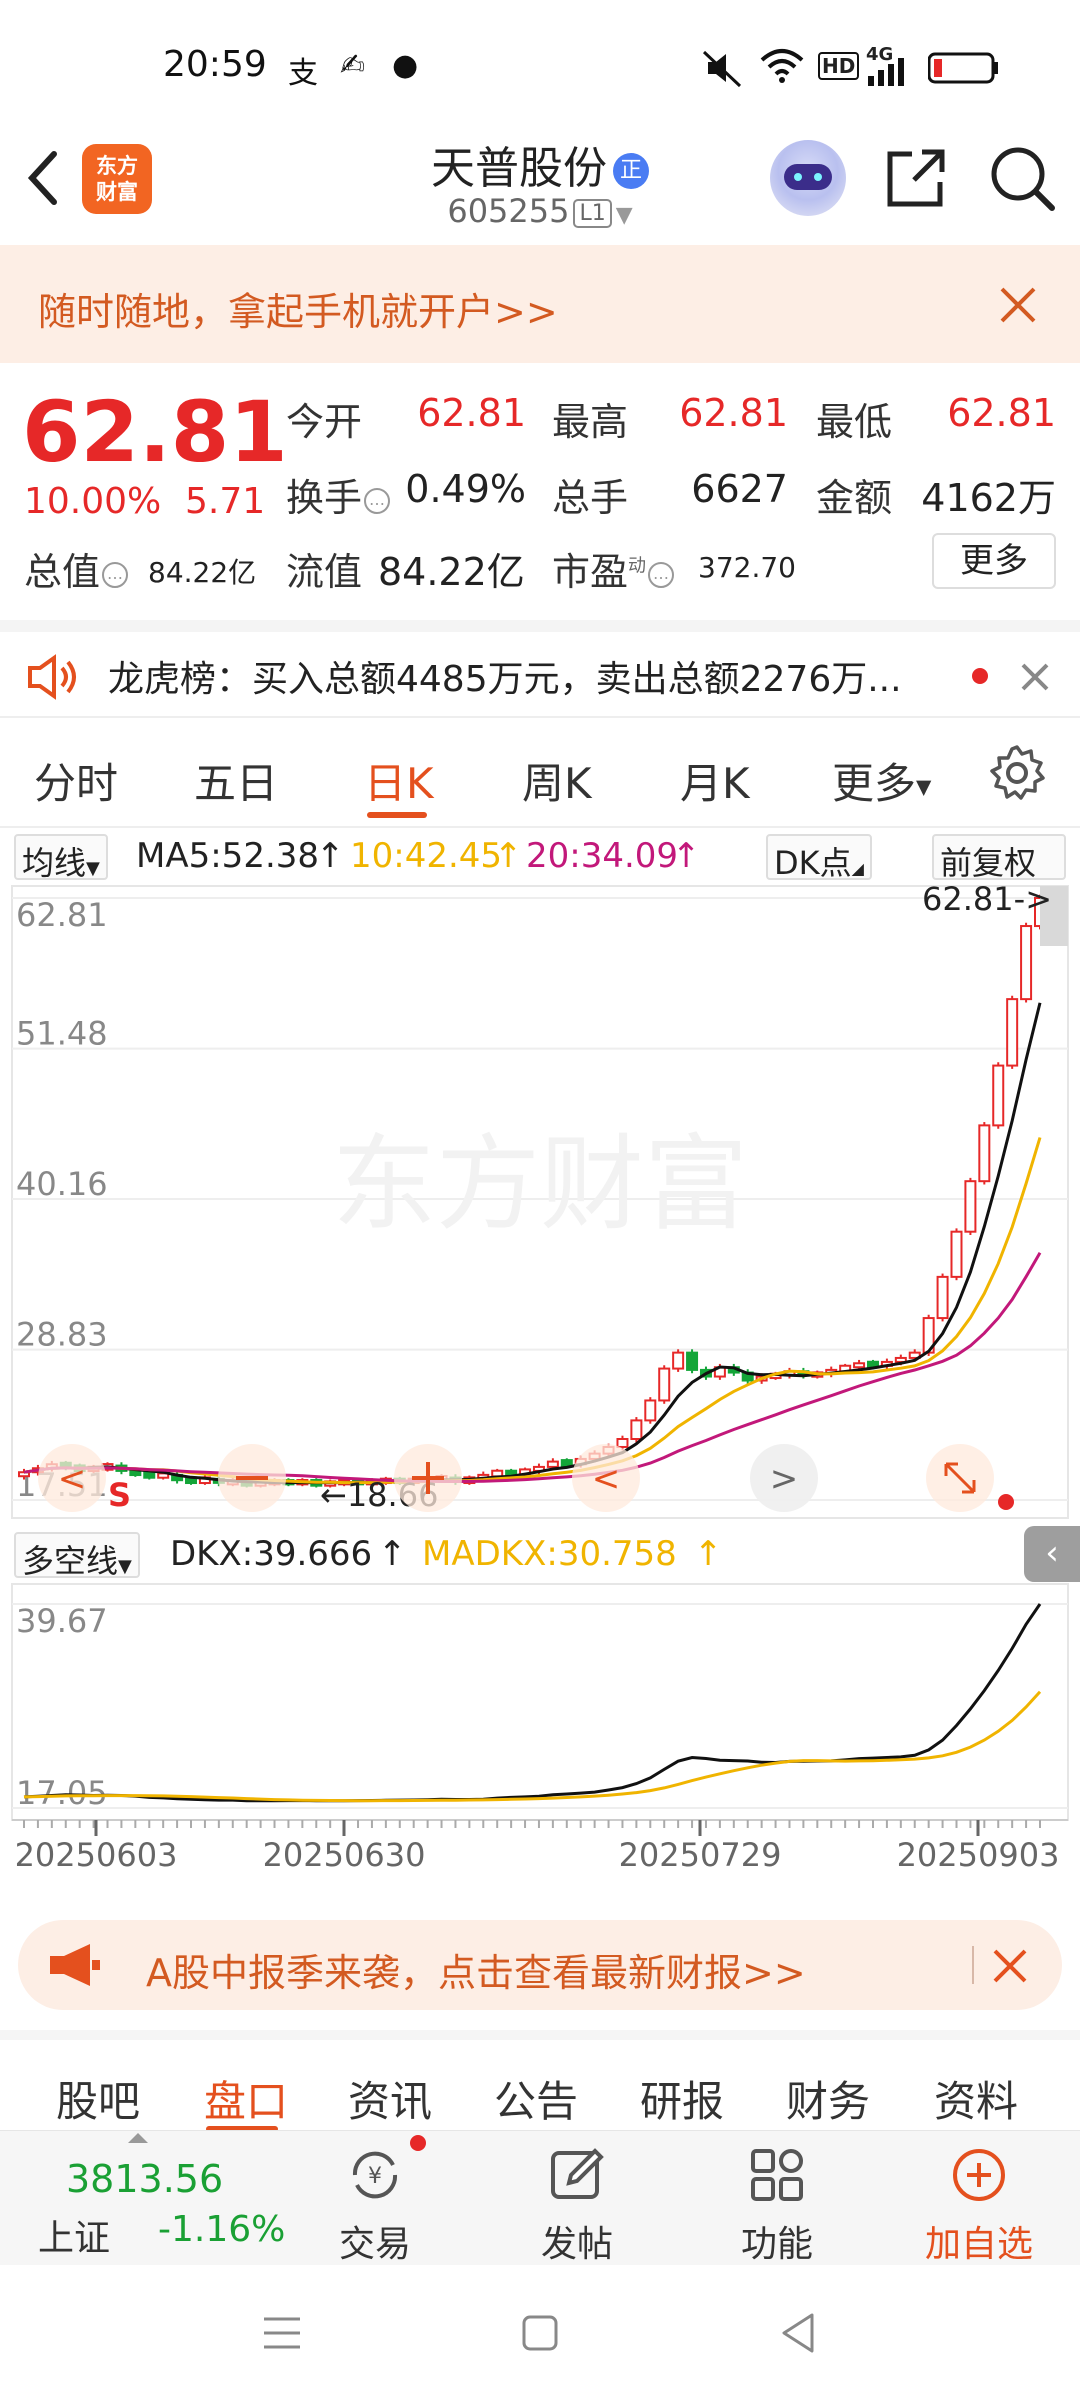 This screenshot has width=1080, height=2400. I want to click on back-nav-icon, so click(798, 2333).